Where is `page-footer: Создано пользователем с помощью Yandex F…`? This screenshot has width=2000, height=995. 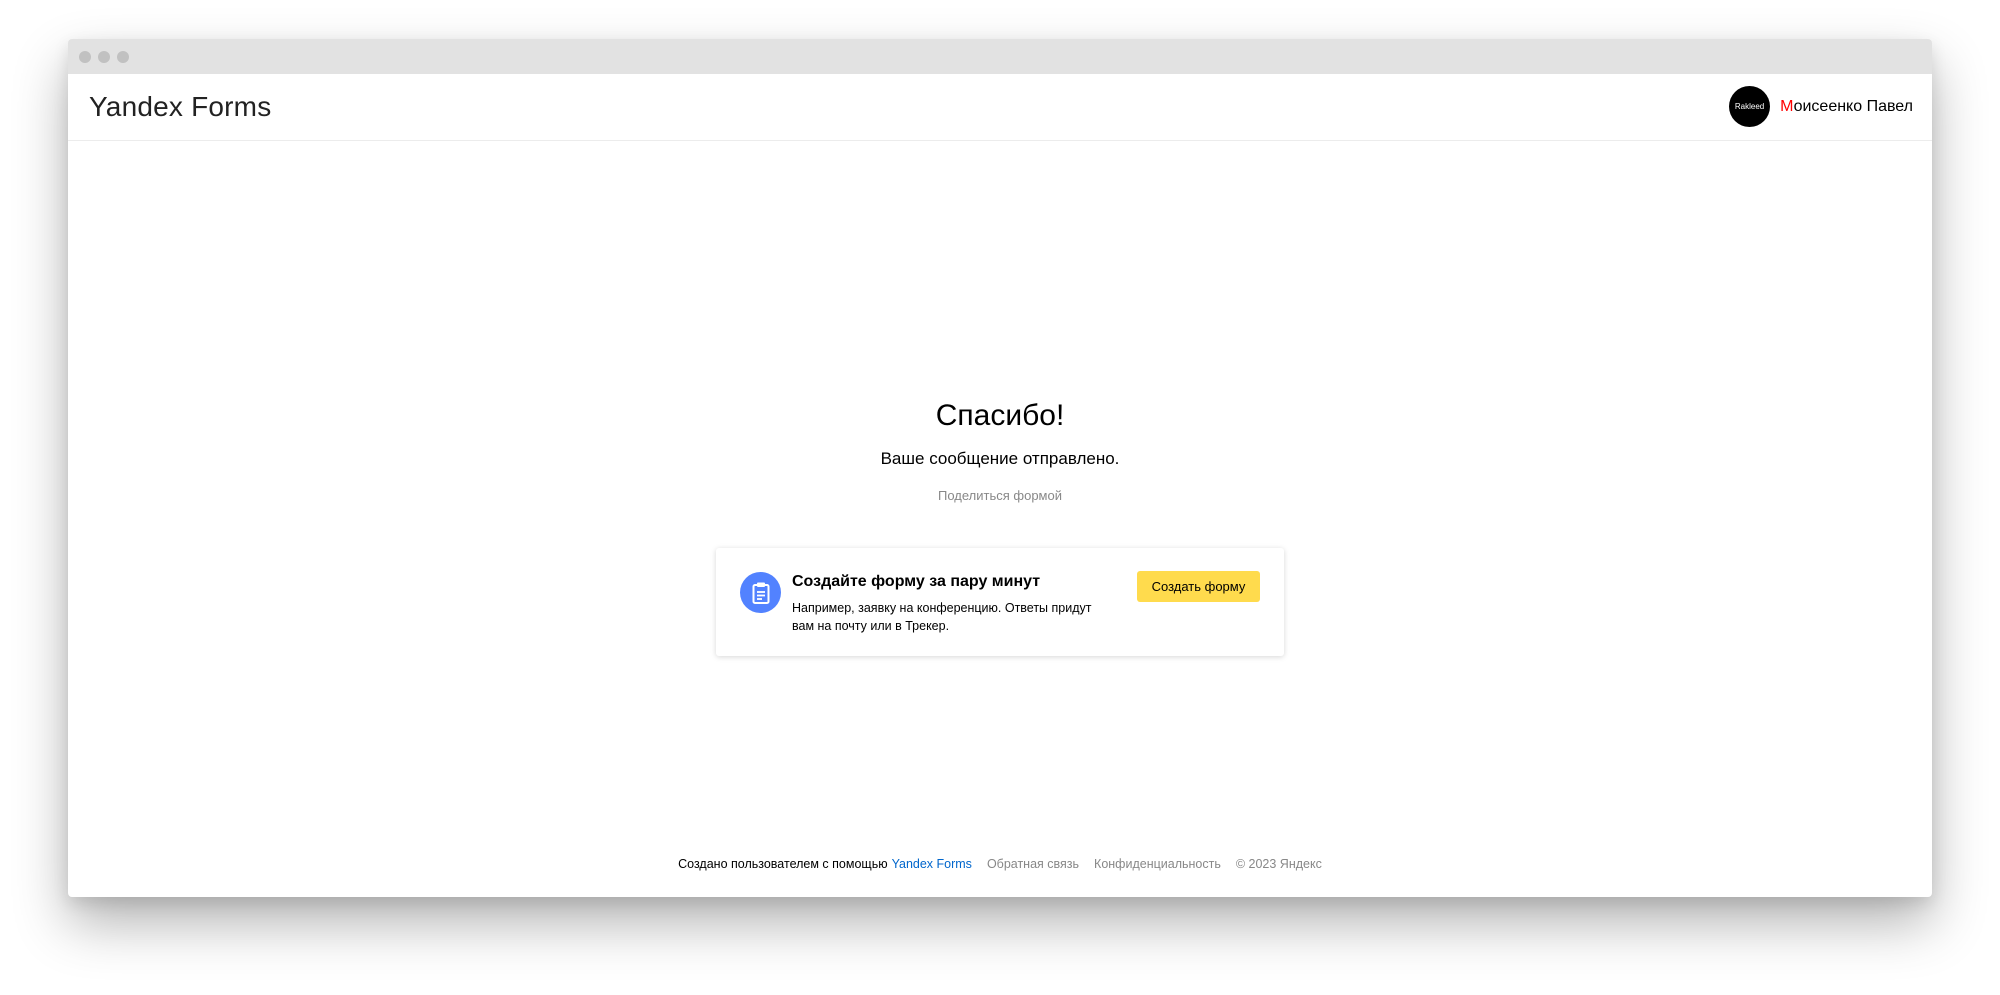 page-footer: Создано пользователем с помощью Yandex F… is located at coordinates (1000, 864).